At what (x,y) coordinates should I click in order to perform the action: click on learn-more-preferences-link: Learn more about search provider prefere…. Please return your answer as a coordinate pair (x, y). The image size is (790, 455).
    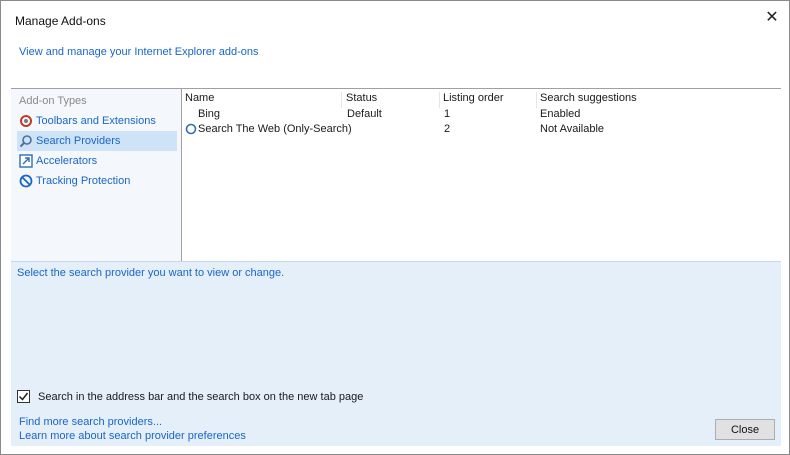
    Looking at the image, I should click on (132, 436).